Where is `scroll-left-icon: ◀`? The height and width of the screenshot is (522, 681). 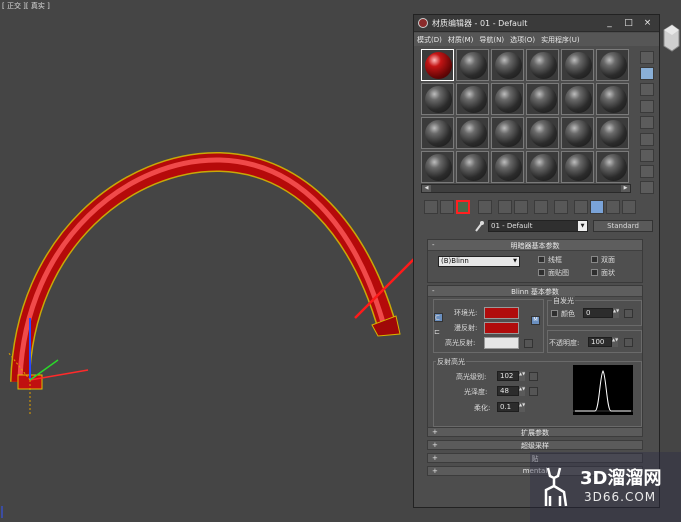
scroll-left-icon: ◀ is located at coordinates (426, 188).